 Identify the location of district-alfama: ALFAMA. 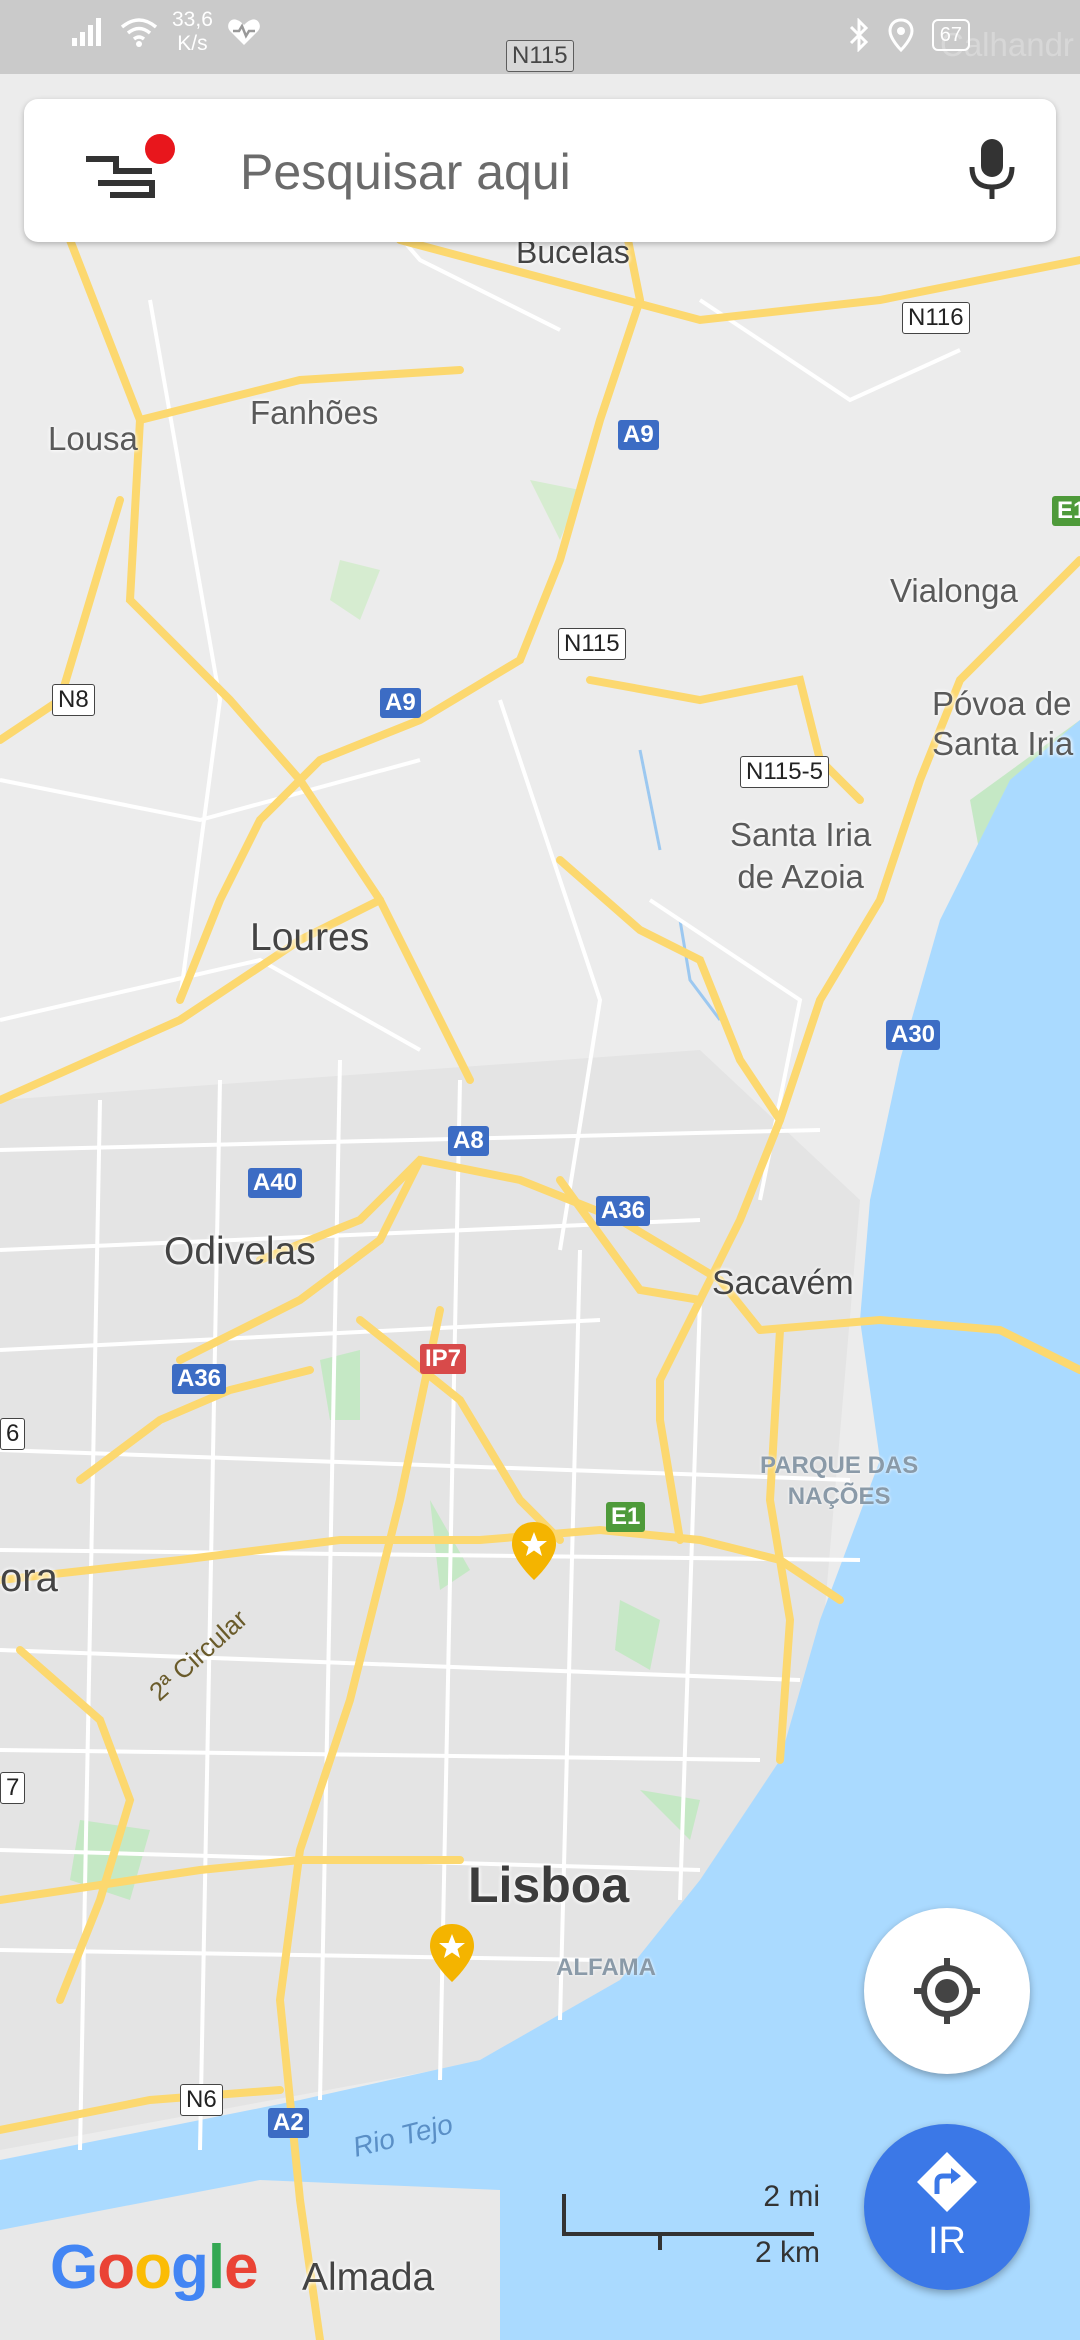
(606, 1967).